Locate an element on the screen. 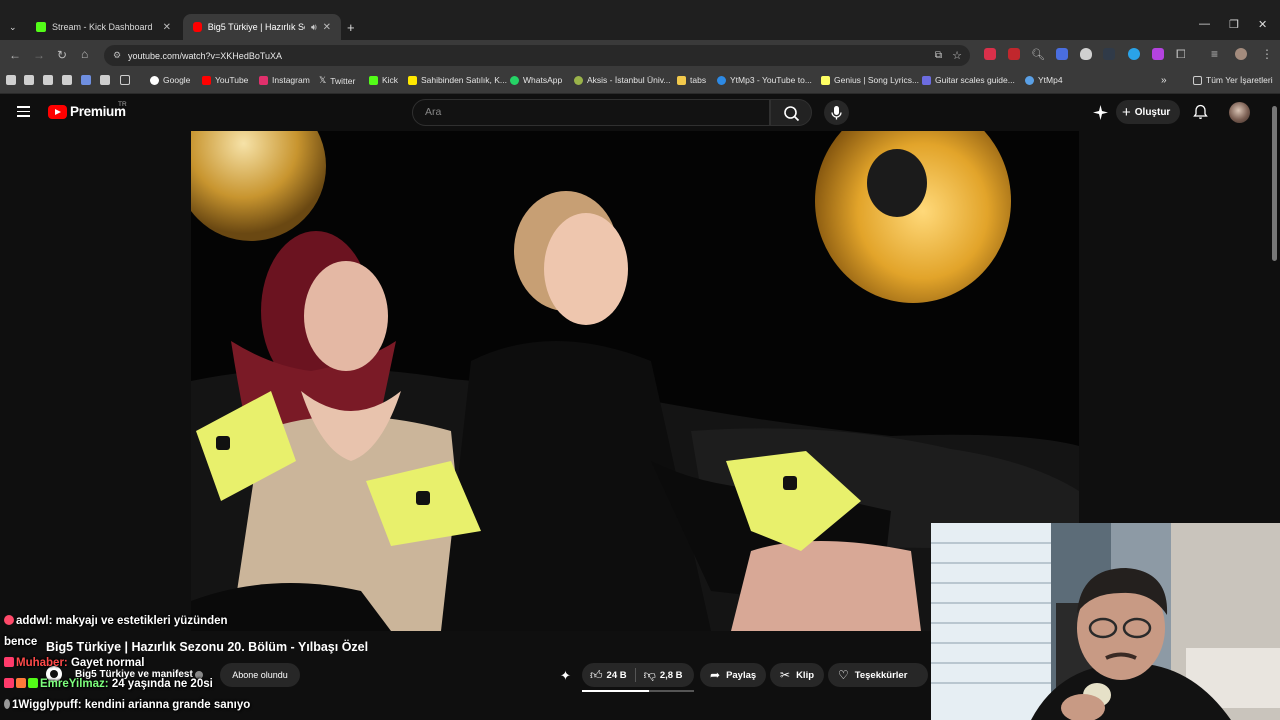 This screenshot has width=1280, height=720. tab-title: Stream - Kick Dashboard is located at coordinates (102, 27).